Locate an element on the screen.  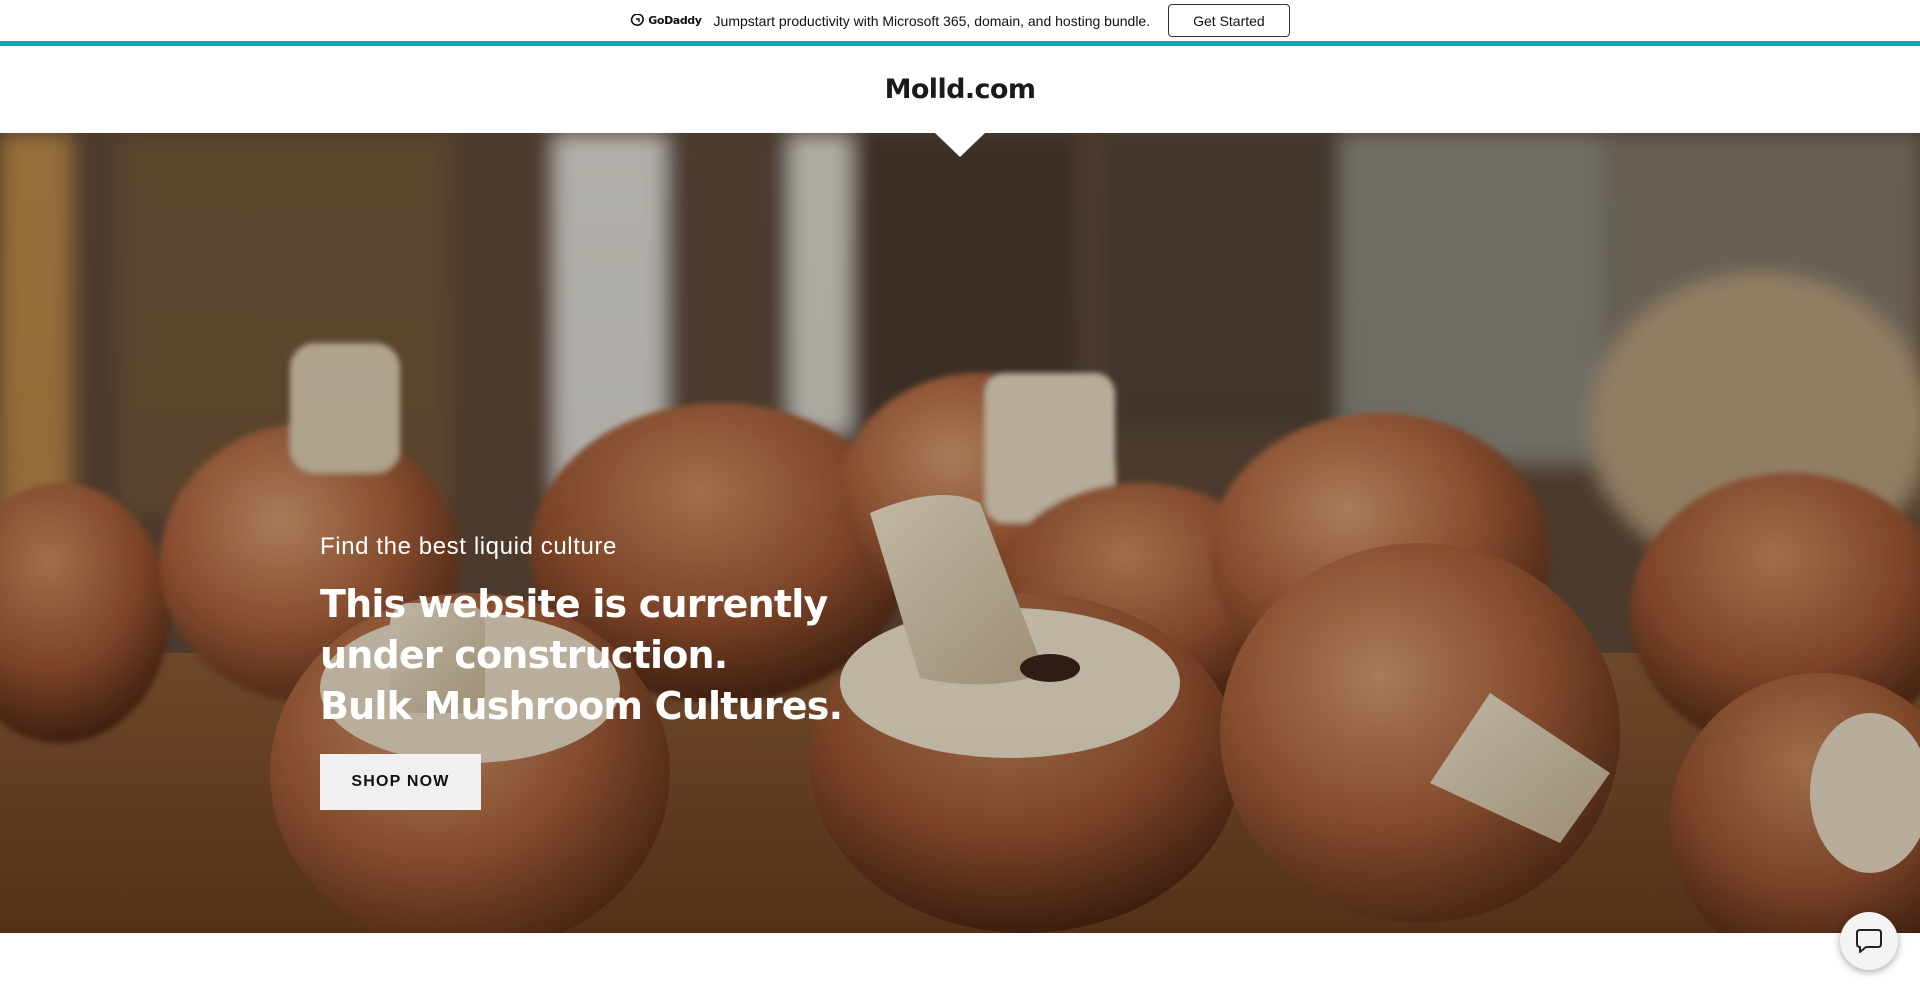
hero-title-line: under construction. is located at coordinates (524, 655).